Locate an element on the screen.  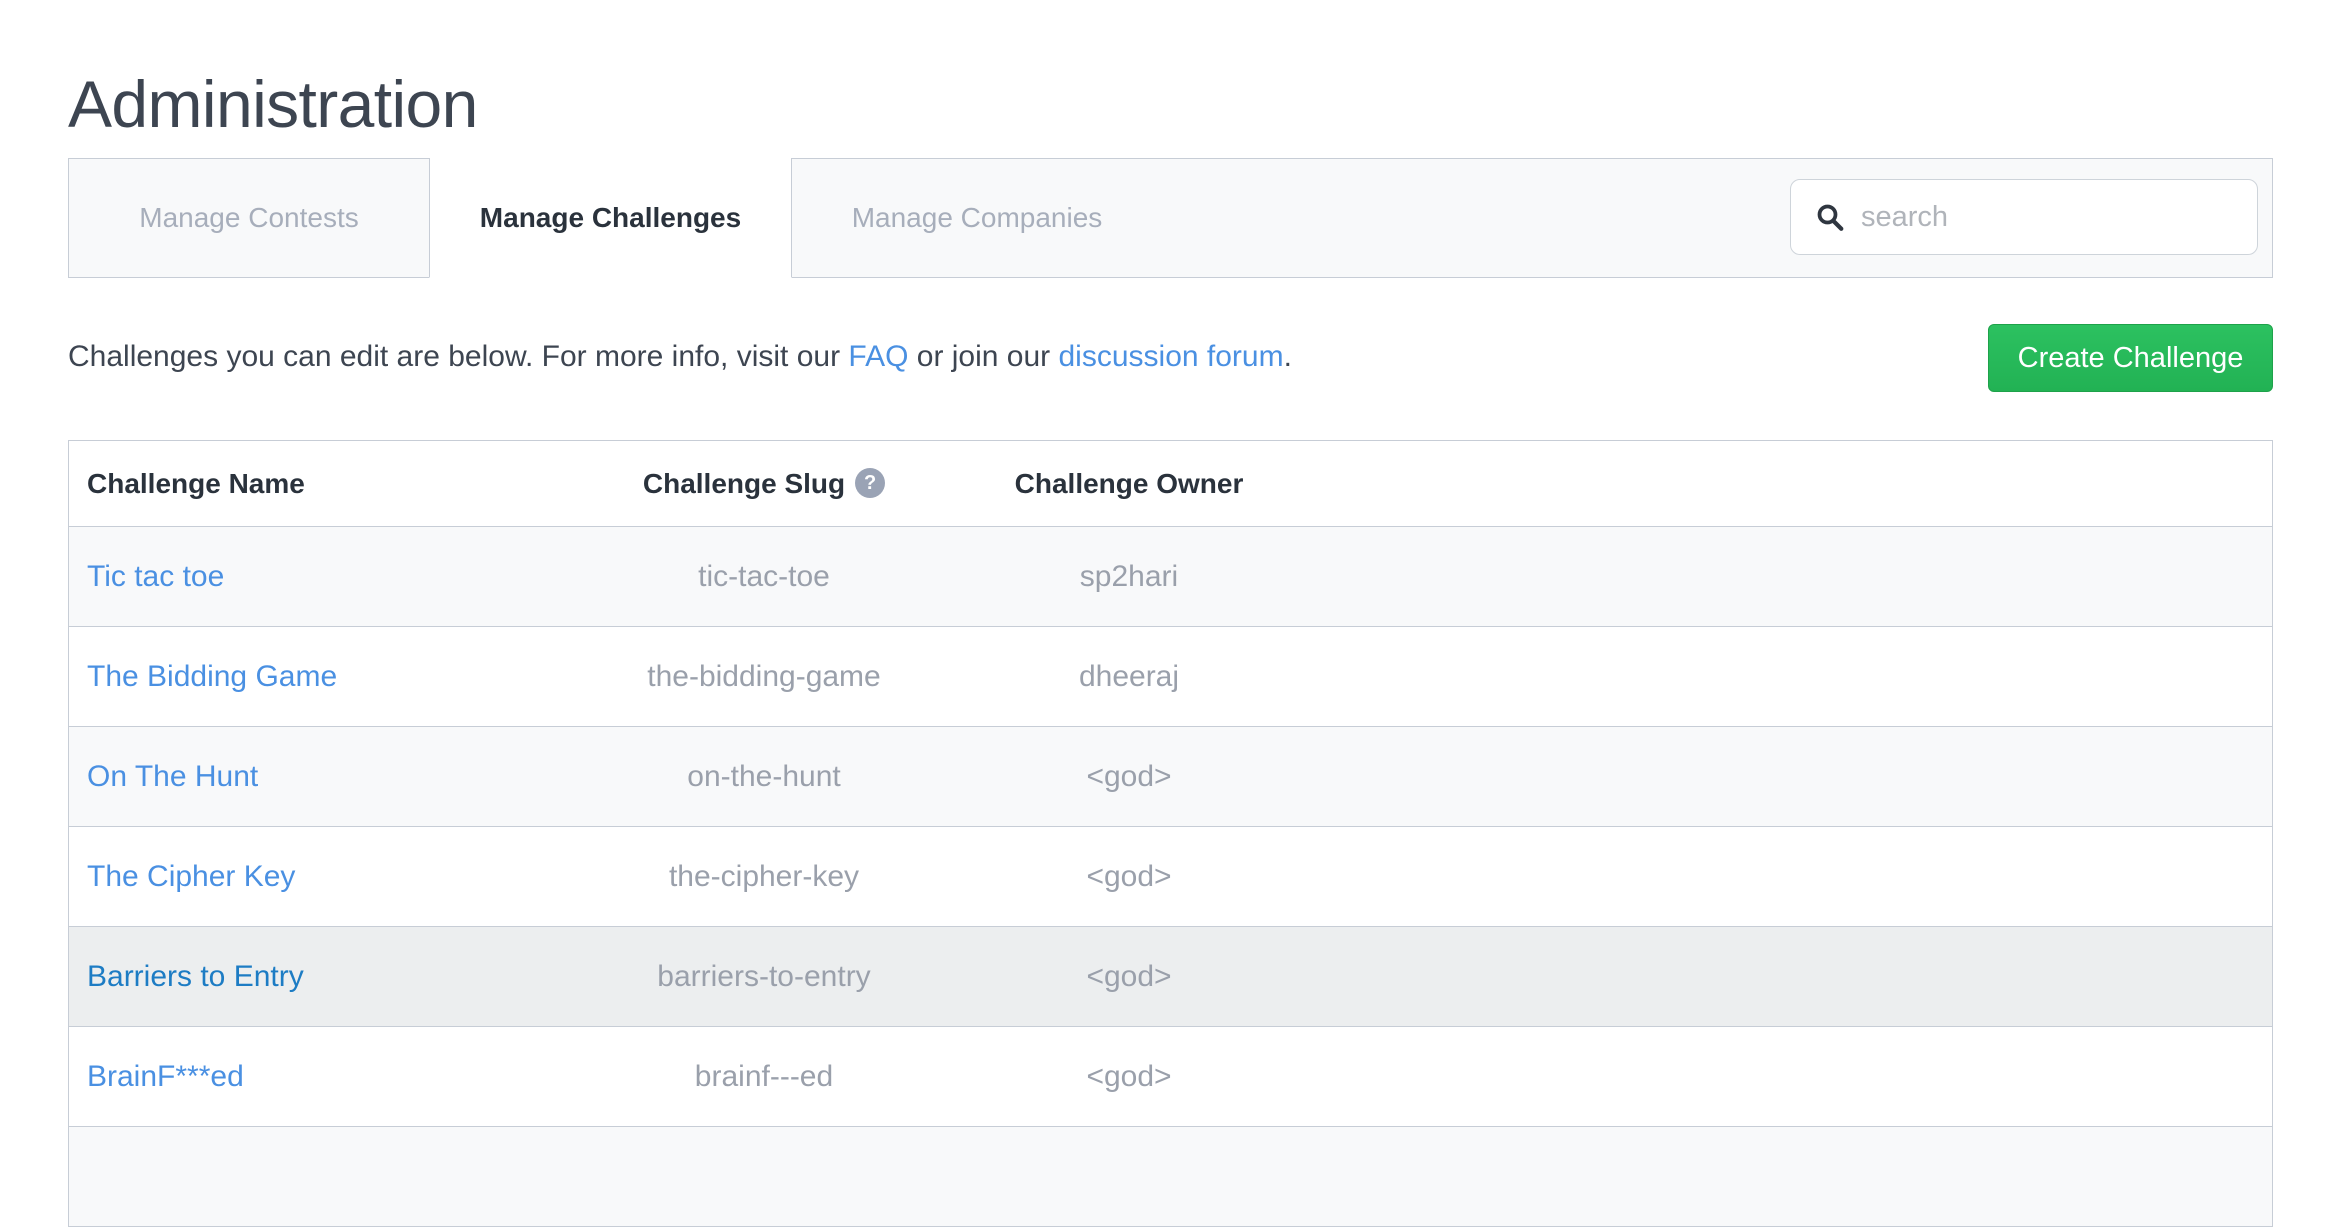
challenge-name-link: On The Hunt is located at coordinates (172, 776).